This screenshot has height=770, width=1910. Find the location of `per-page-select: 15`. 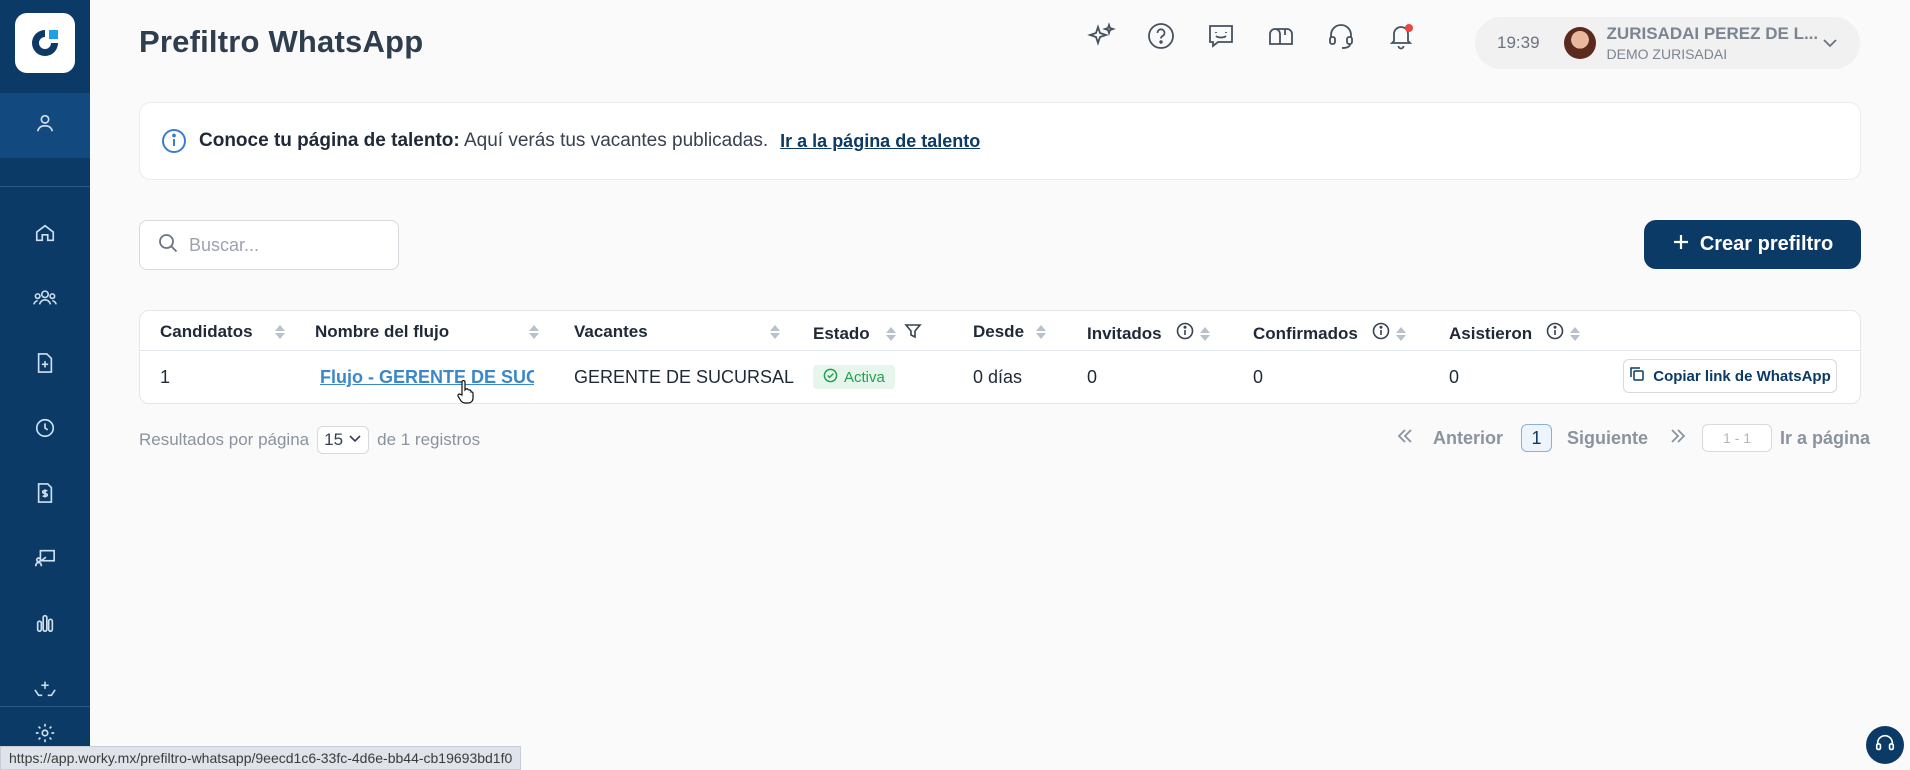

per-page-select: 15 is located at coordinates (343, 440).